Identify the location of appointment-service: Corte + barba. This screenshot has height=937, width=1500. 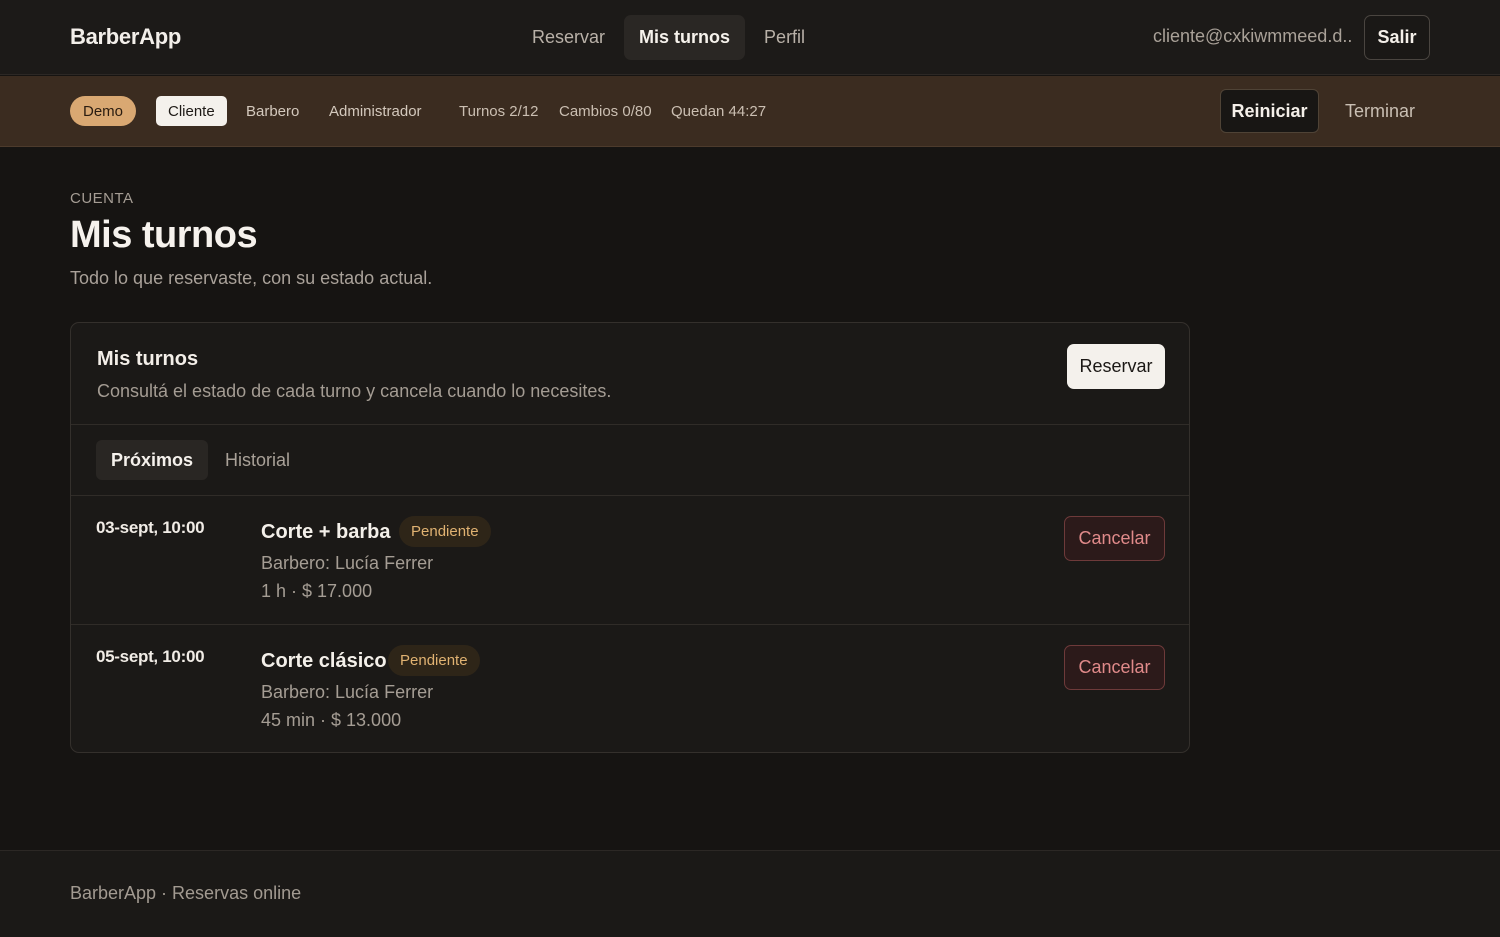
(326, 532).